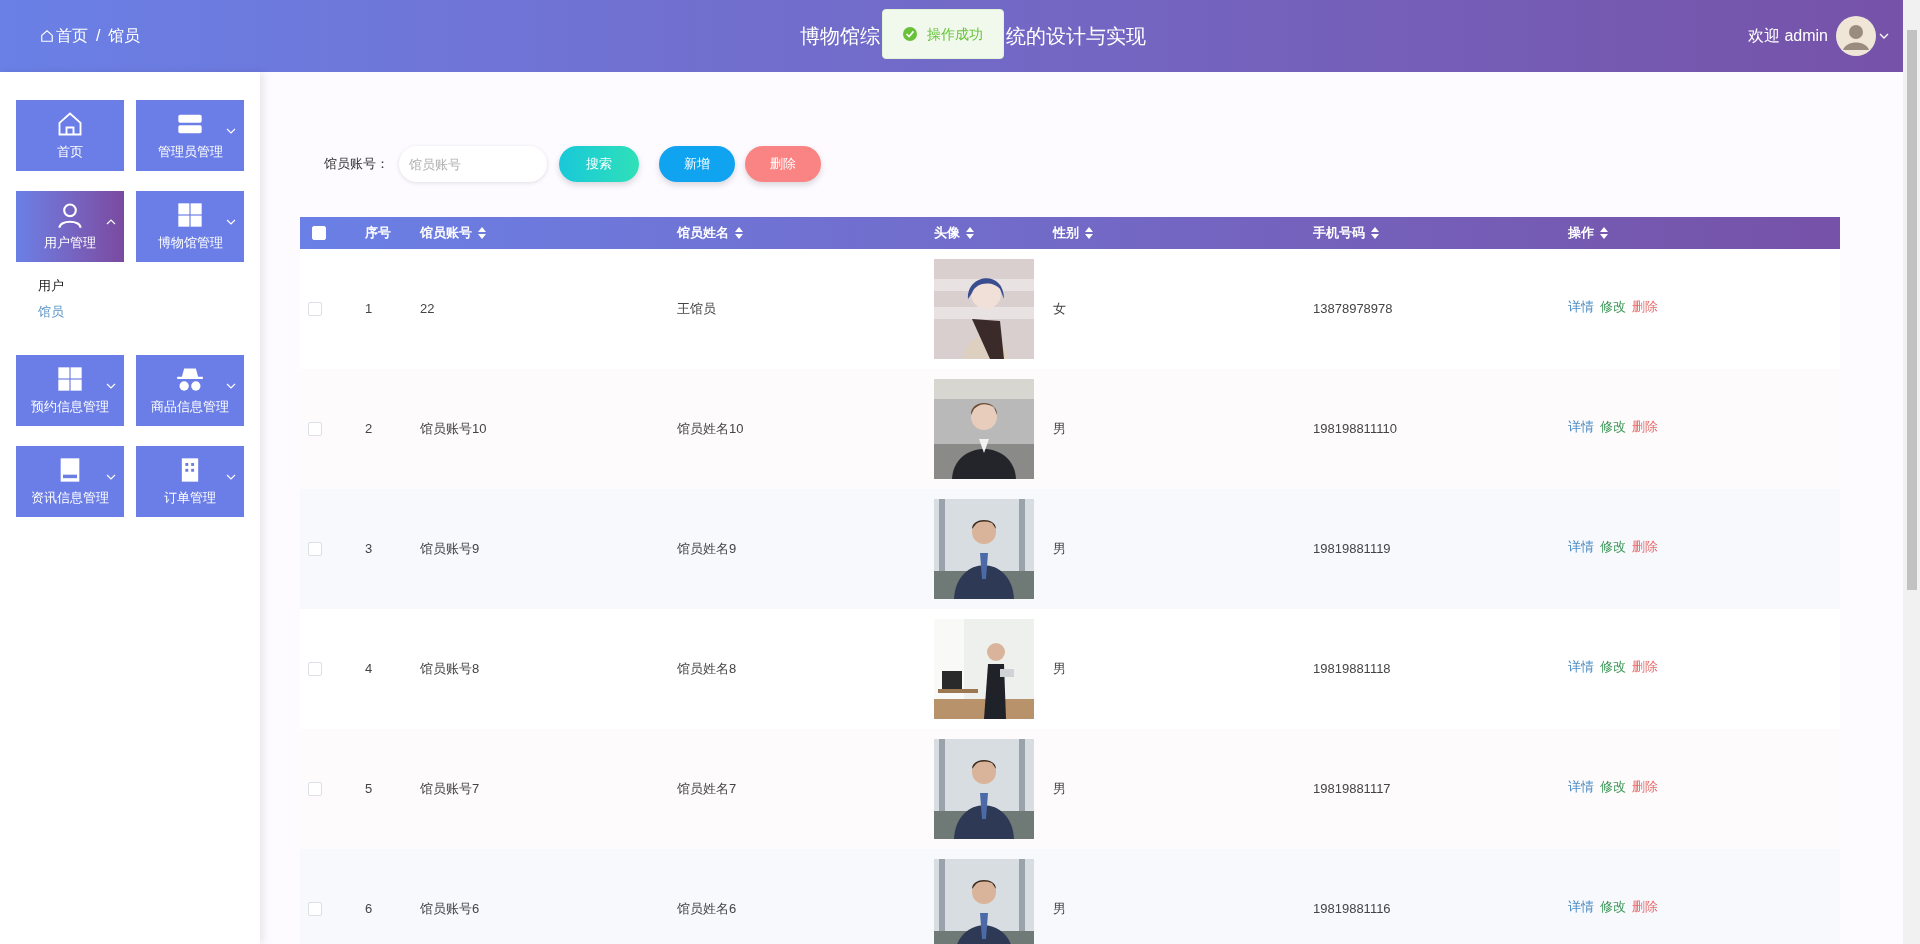  What do you see at coordinates (1353, 309) in the screenshot?
I see `table-cell: 13878978978` at bounding box center [1353, 309].